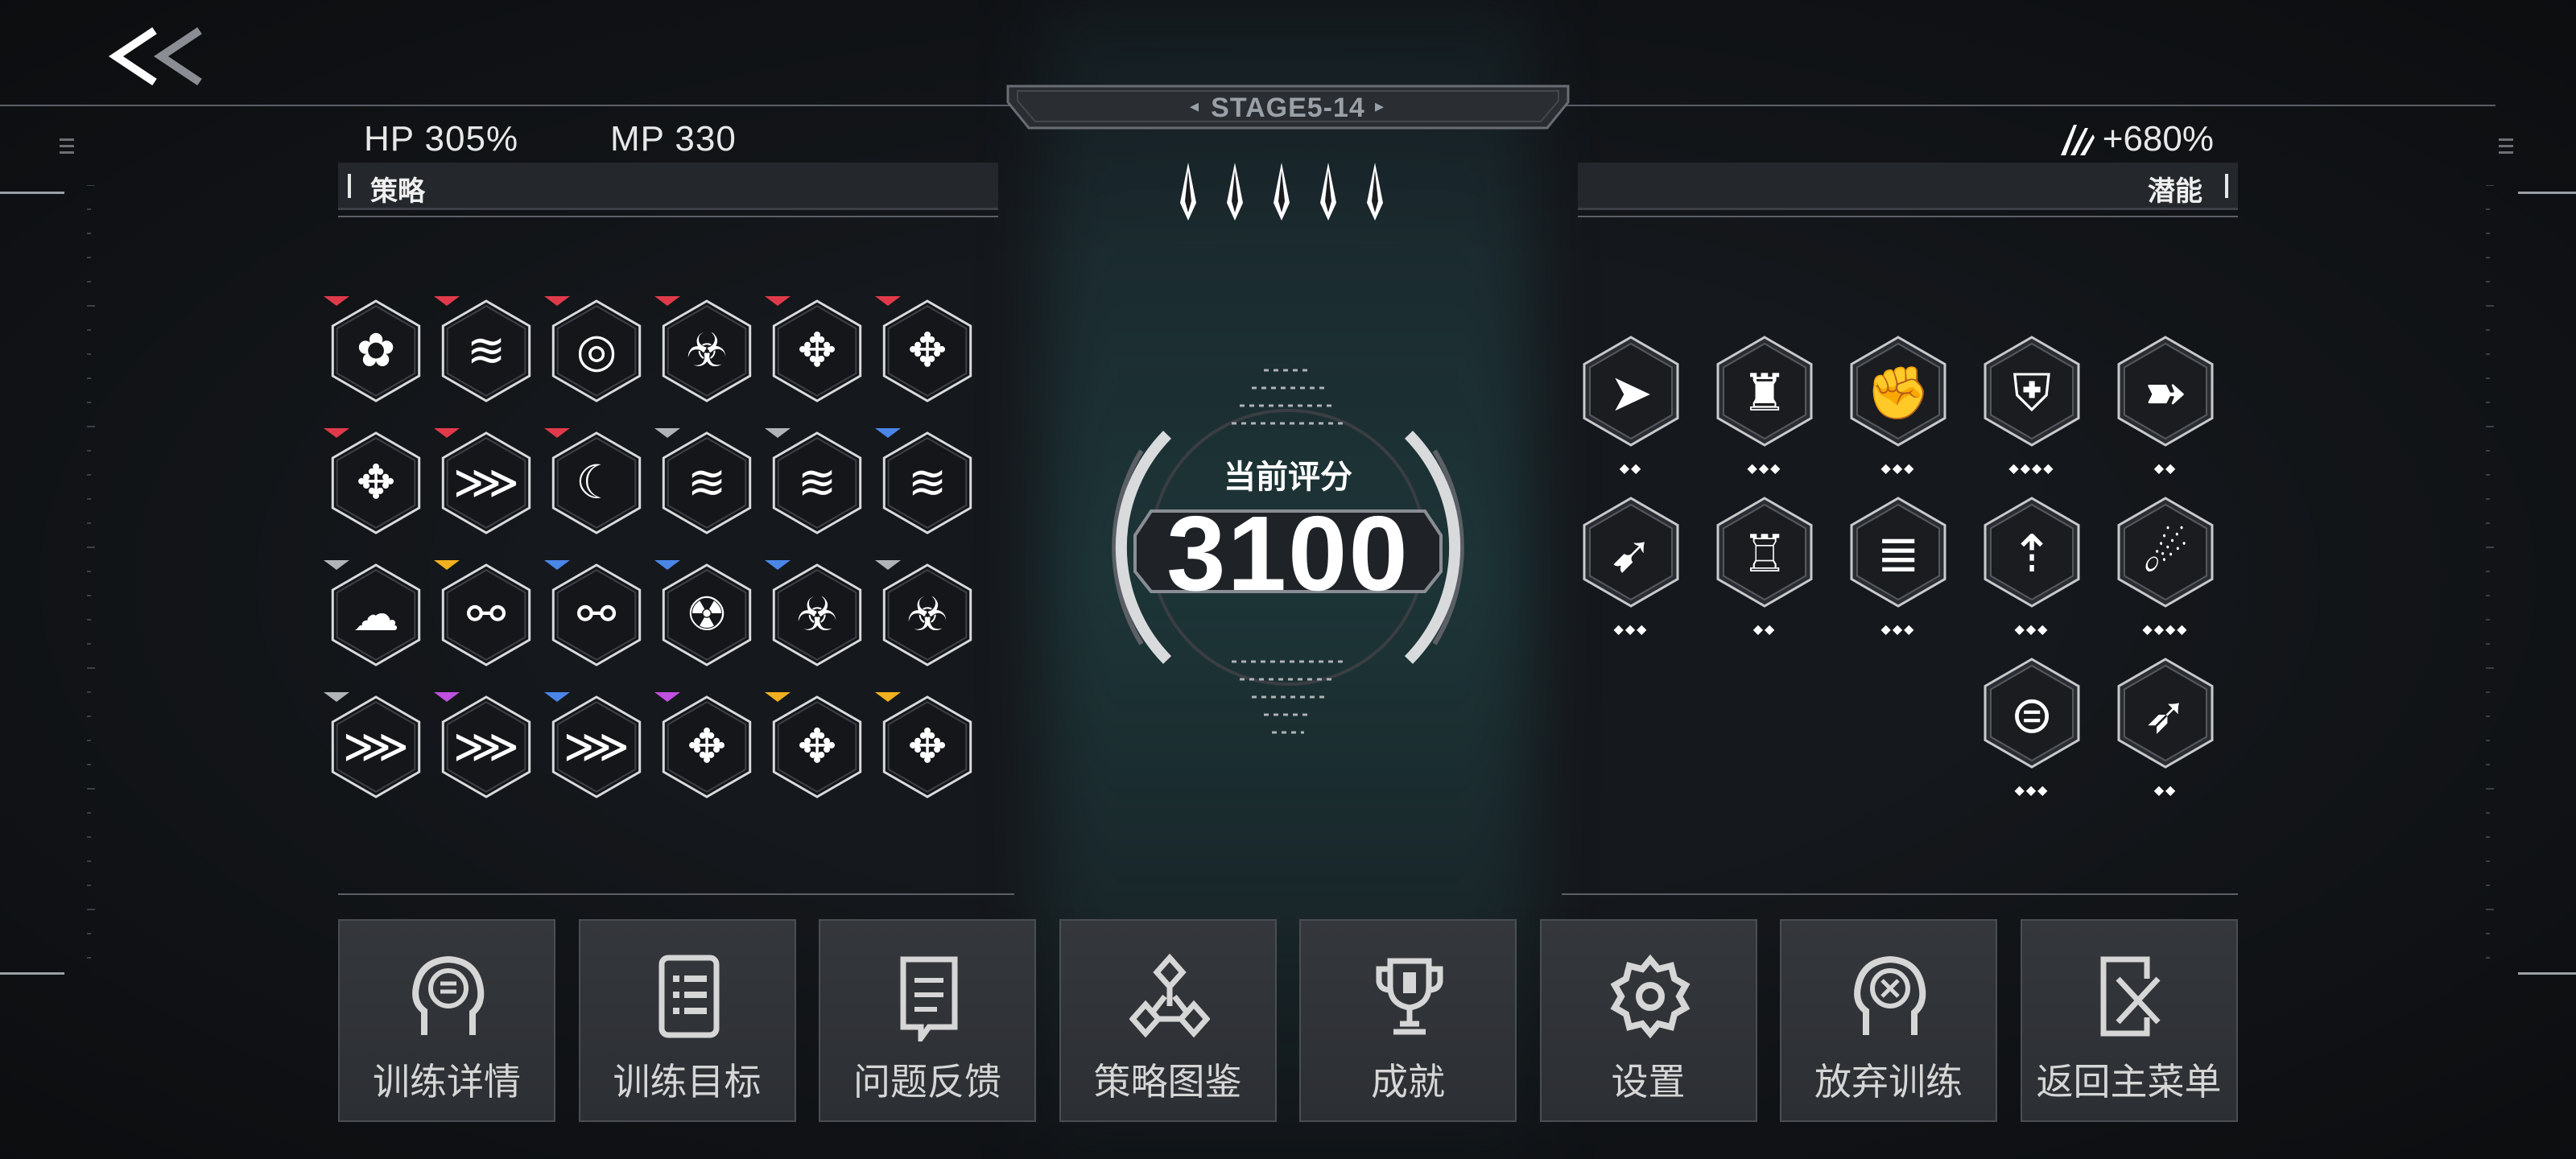 This screenshot has height=1159, width=2576. I want to click on potential-slot: ⛨ ◆◆◆◆, so click(2035, 402).